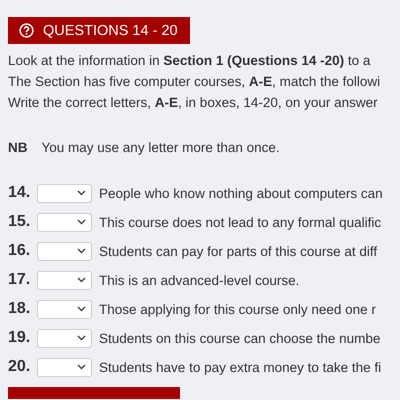 Image resolution: width=400 pixels, height=400 pixels. I want to click on question-number: 17., so click(20, 280).